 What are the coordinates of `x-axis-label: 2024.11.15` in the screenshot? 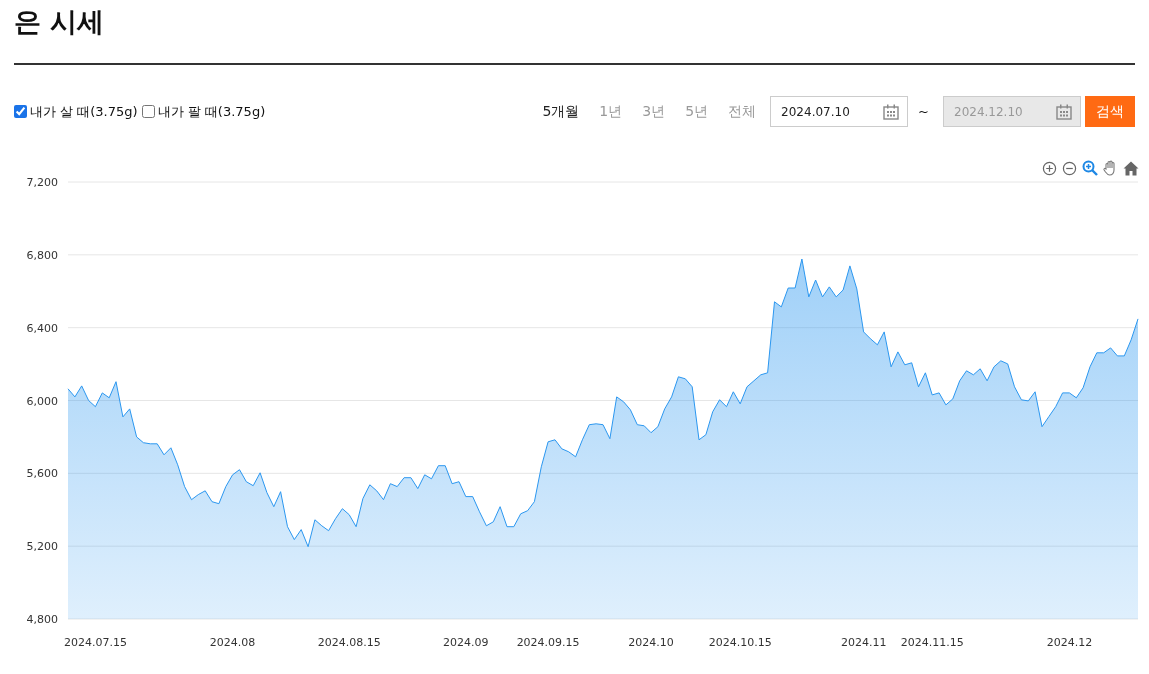 It's located at (932, 642).